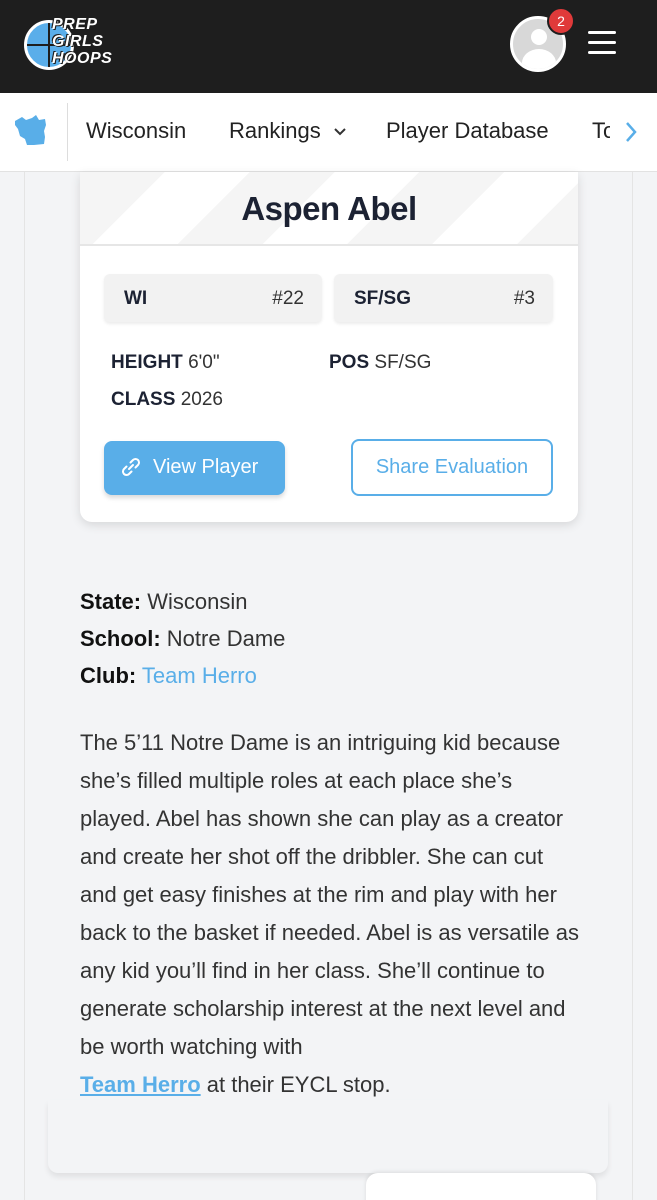 The height and width of the screenshot is (1200, 657). What do you see at coordinates (111, 601) in the screenshot?
I see `state-label: State:` at bounding box center [111, 601].